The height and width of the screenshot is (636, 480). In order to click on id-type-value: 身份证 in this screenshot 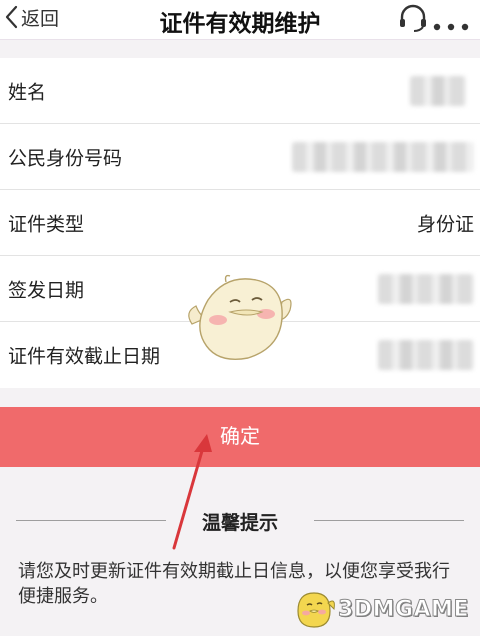, I will do `click(445, 224)`.